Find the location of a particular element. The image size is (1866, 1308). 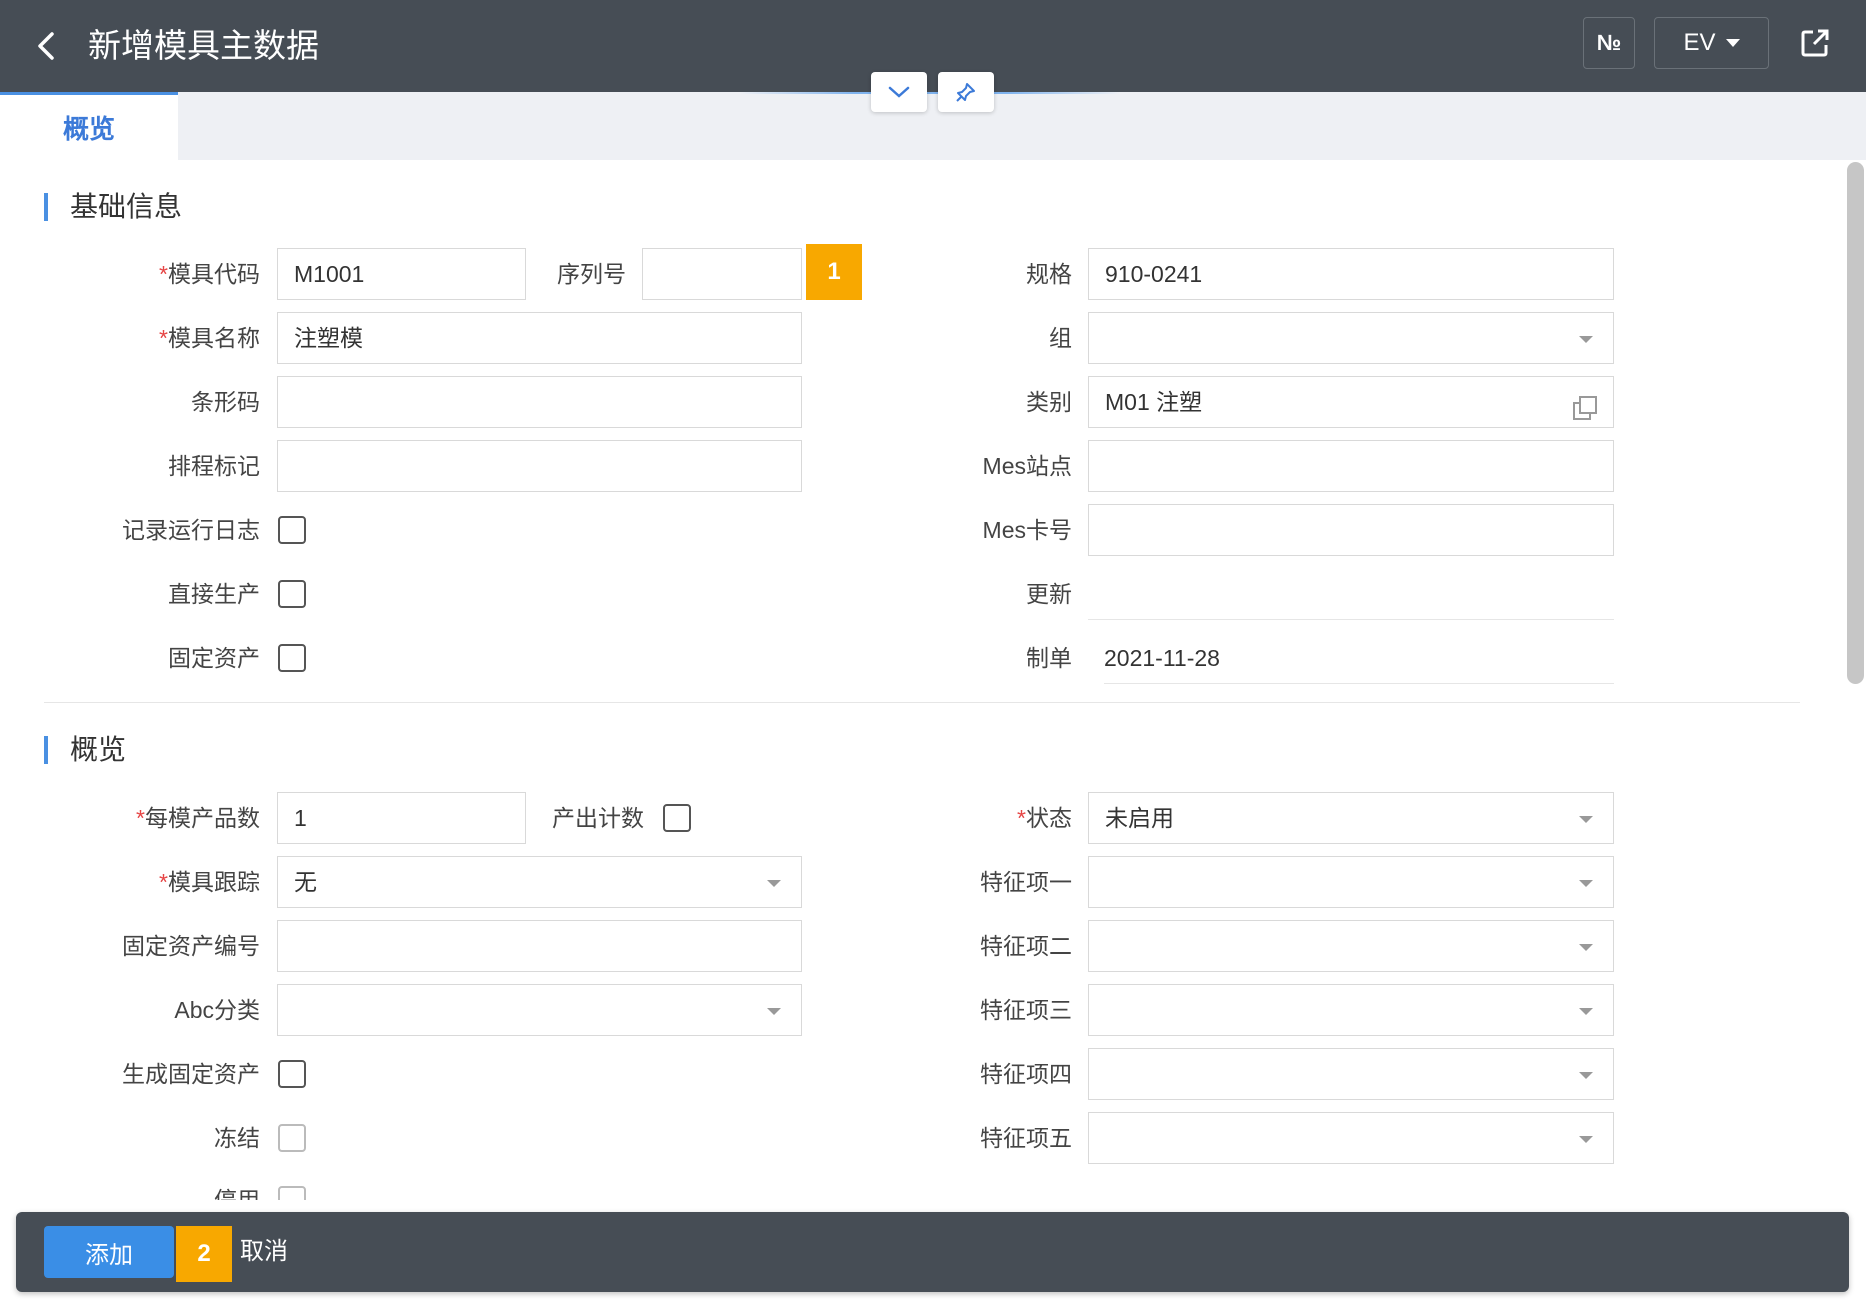

status-label: *状态 is located at coordinates (1044, 818).